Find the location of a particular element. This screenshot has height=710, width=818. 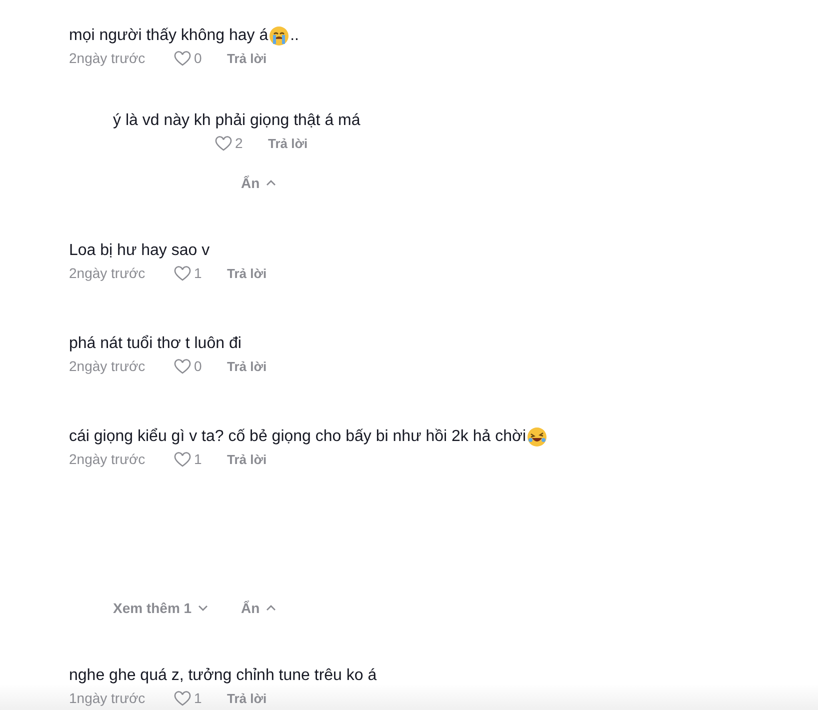

comment-text: nghe ghe quá z, tưởng chỉnh tune trêu ko á is located at coordinates (223, 676).